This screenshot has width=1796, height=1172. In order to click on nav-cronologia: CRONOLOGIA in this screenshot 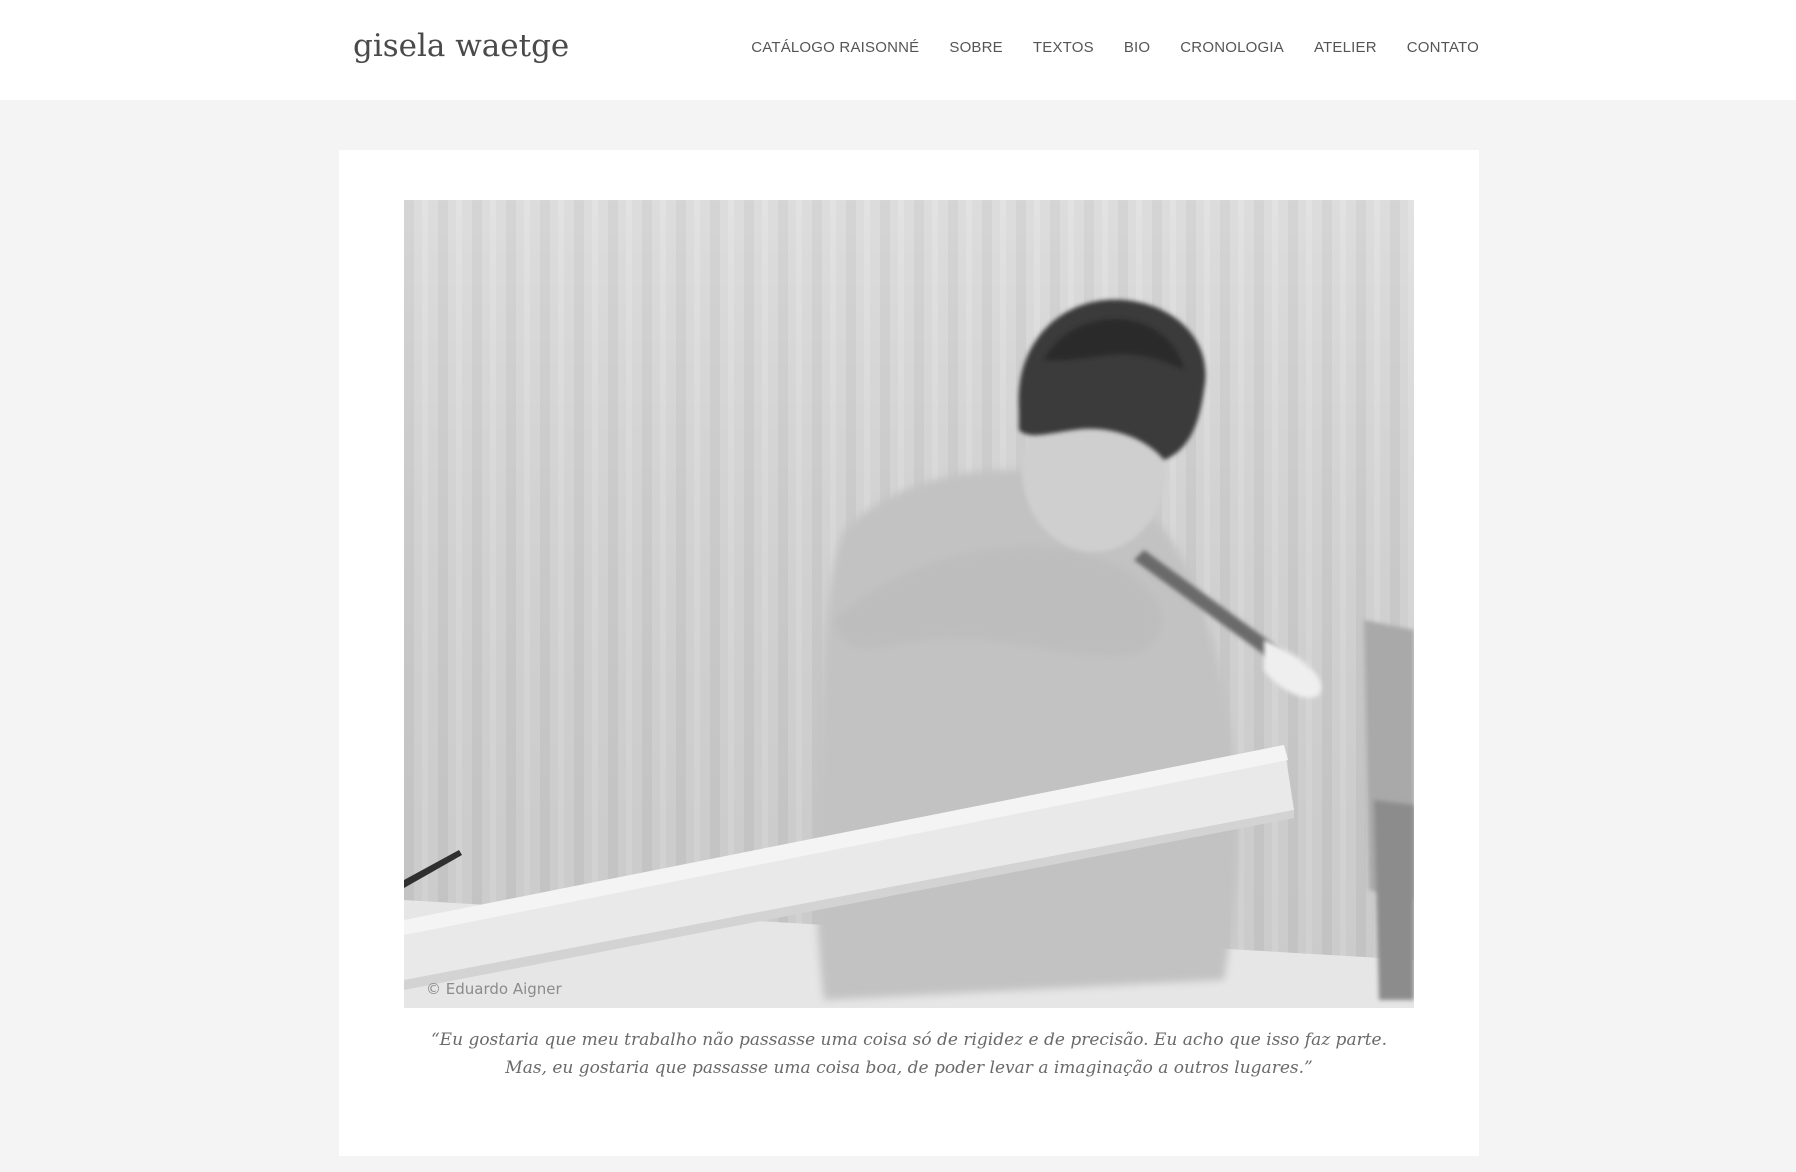, I will do `click(1232, 47)`.